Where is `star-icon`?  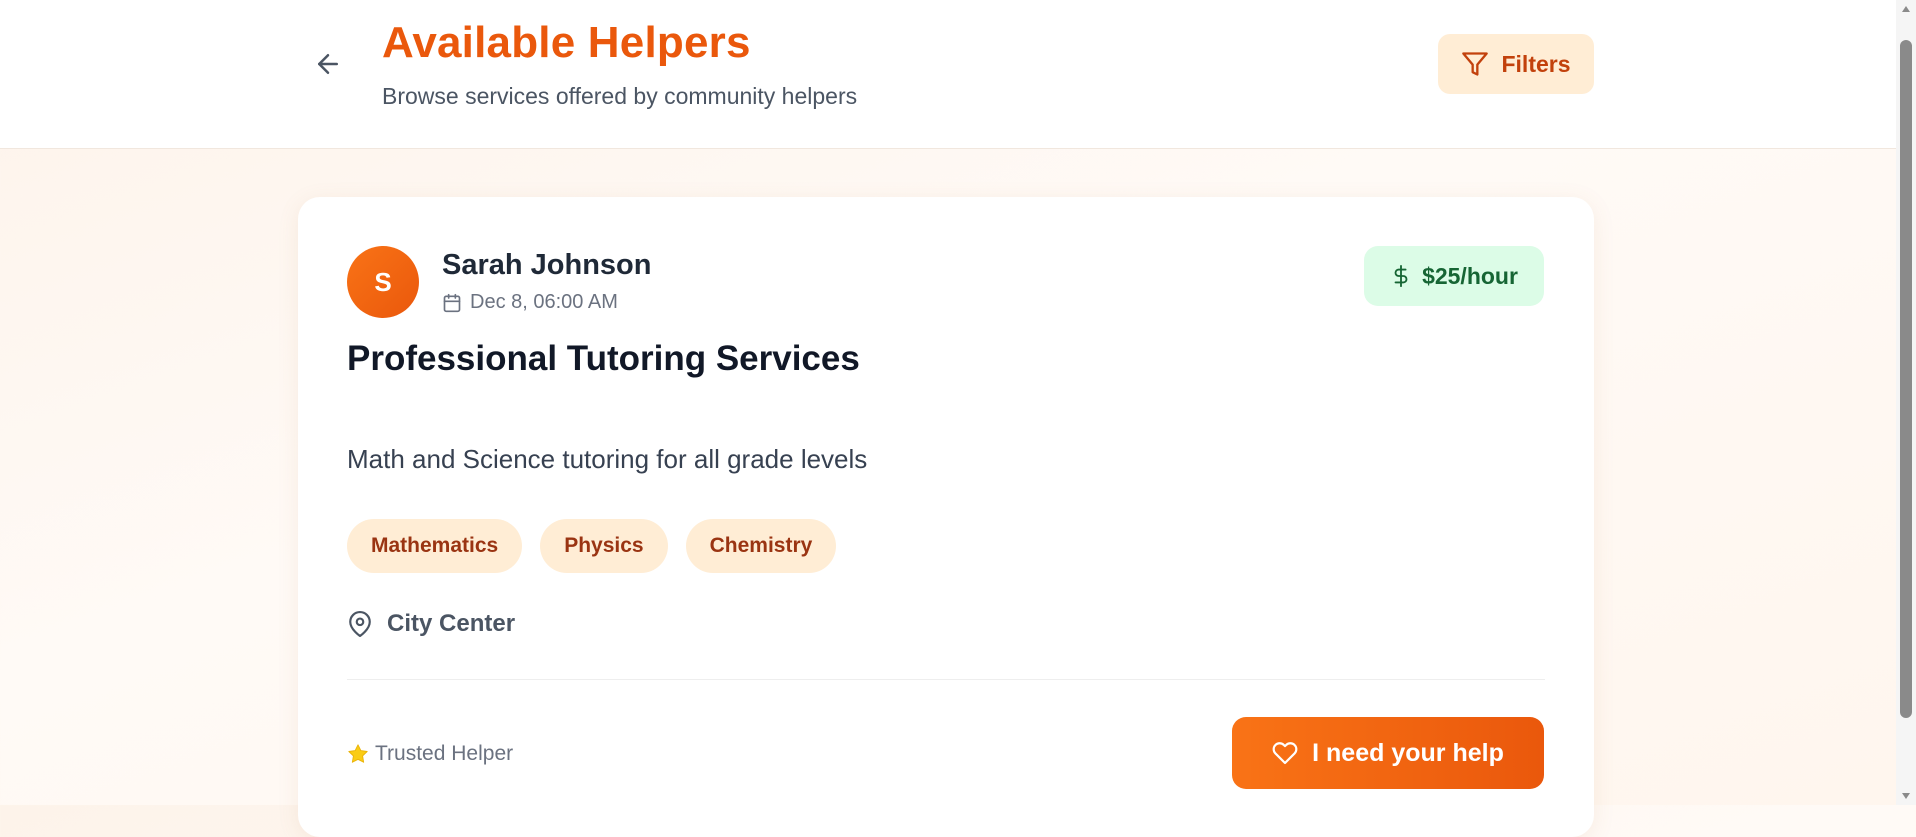
star-icon is located at coordinates (358, 753).